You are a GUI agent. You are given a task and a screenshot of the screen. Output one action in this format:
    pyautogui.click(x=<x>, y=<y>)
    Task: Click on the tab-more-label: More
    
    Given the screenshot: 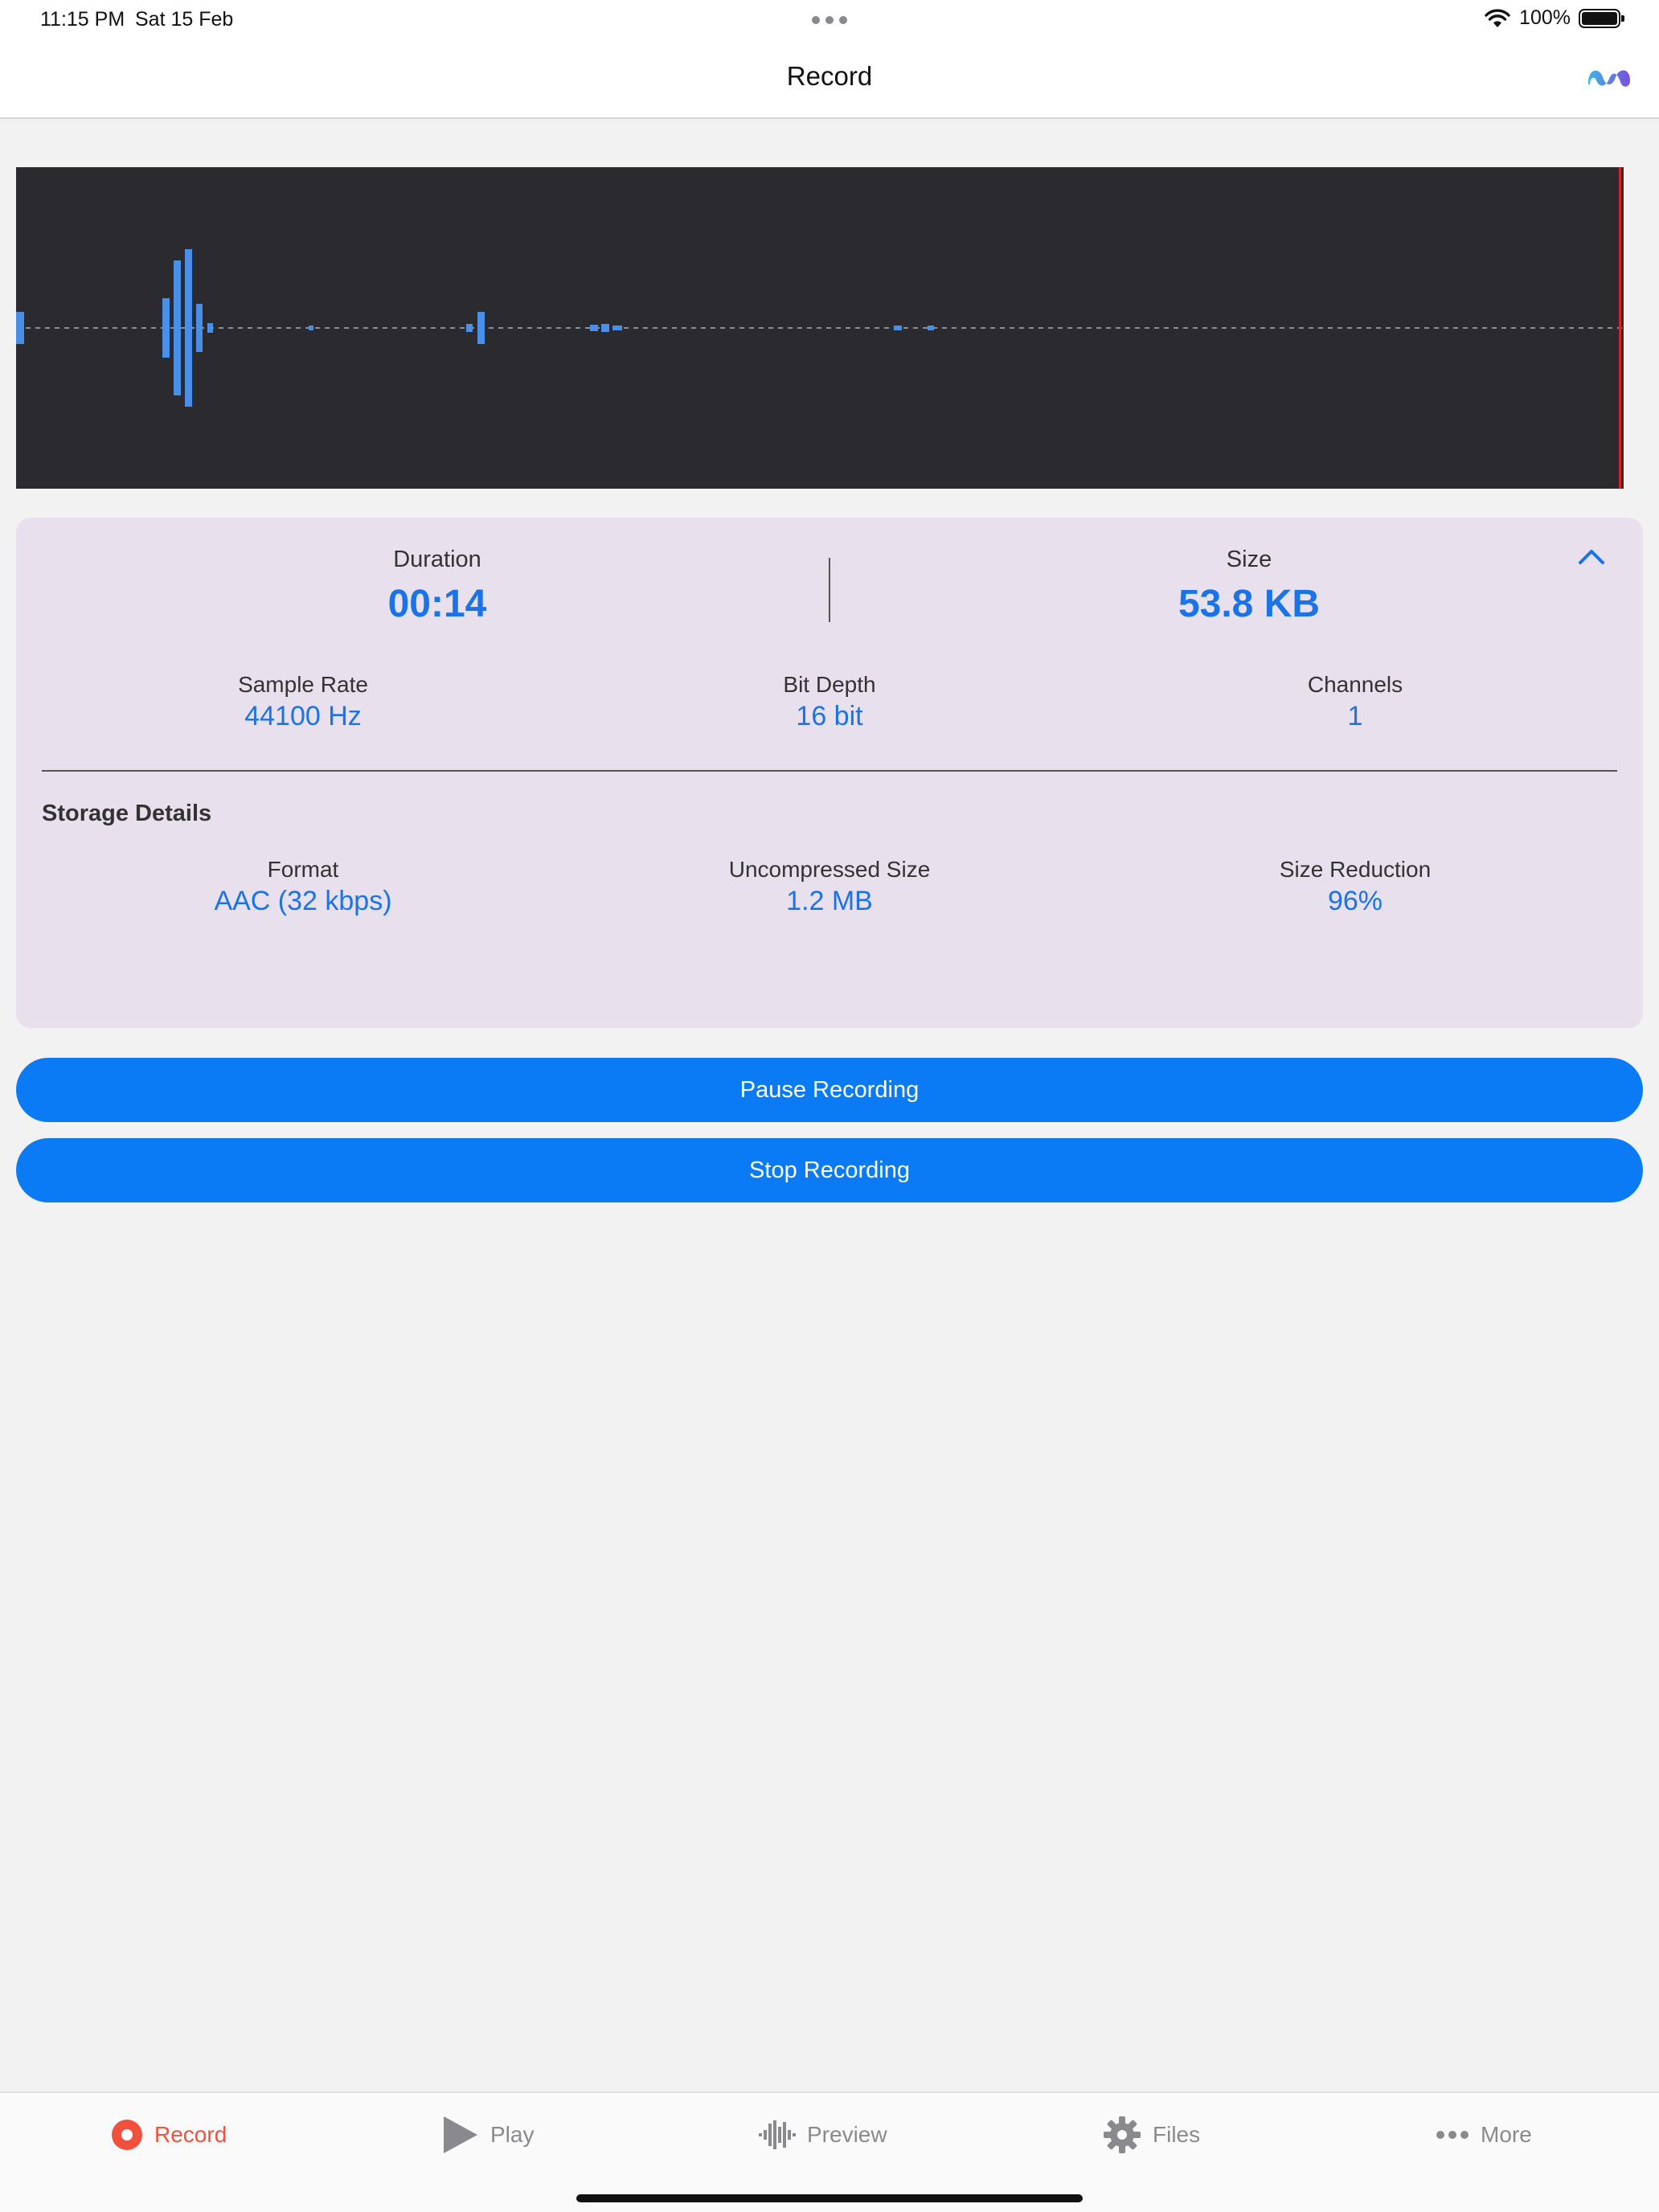 What is the action you would take?
    pyautogui.click(x=1506, y=2134)
    